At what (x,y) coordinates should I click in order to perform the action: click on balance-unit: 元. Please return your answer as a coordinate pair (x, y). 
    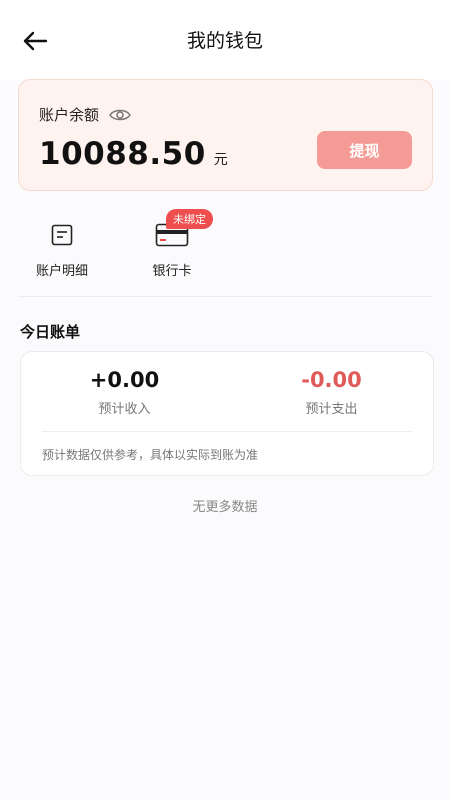
    Looking at the image, I should click on (220, 160).